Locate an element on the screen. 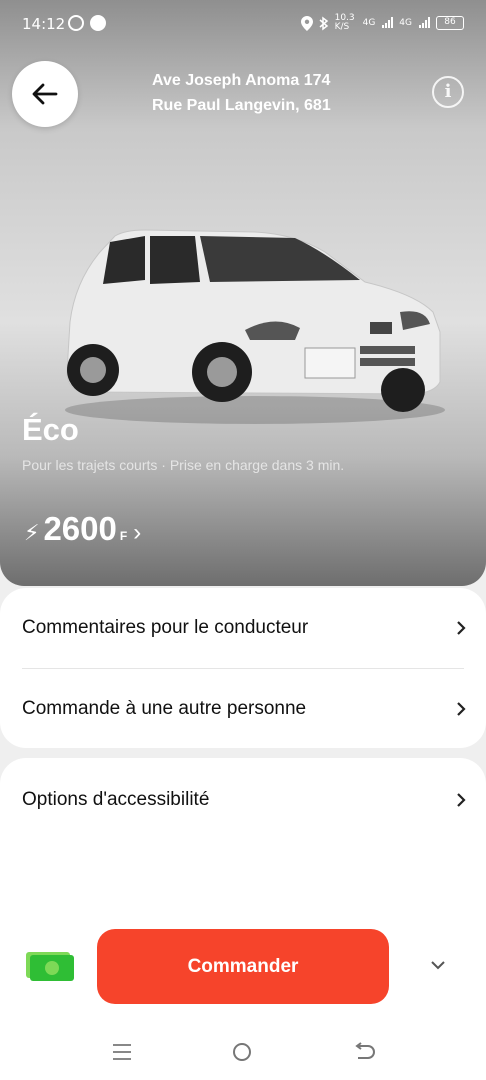  whatsapp-icon is located at coordinates (76, 23).